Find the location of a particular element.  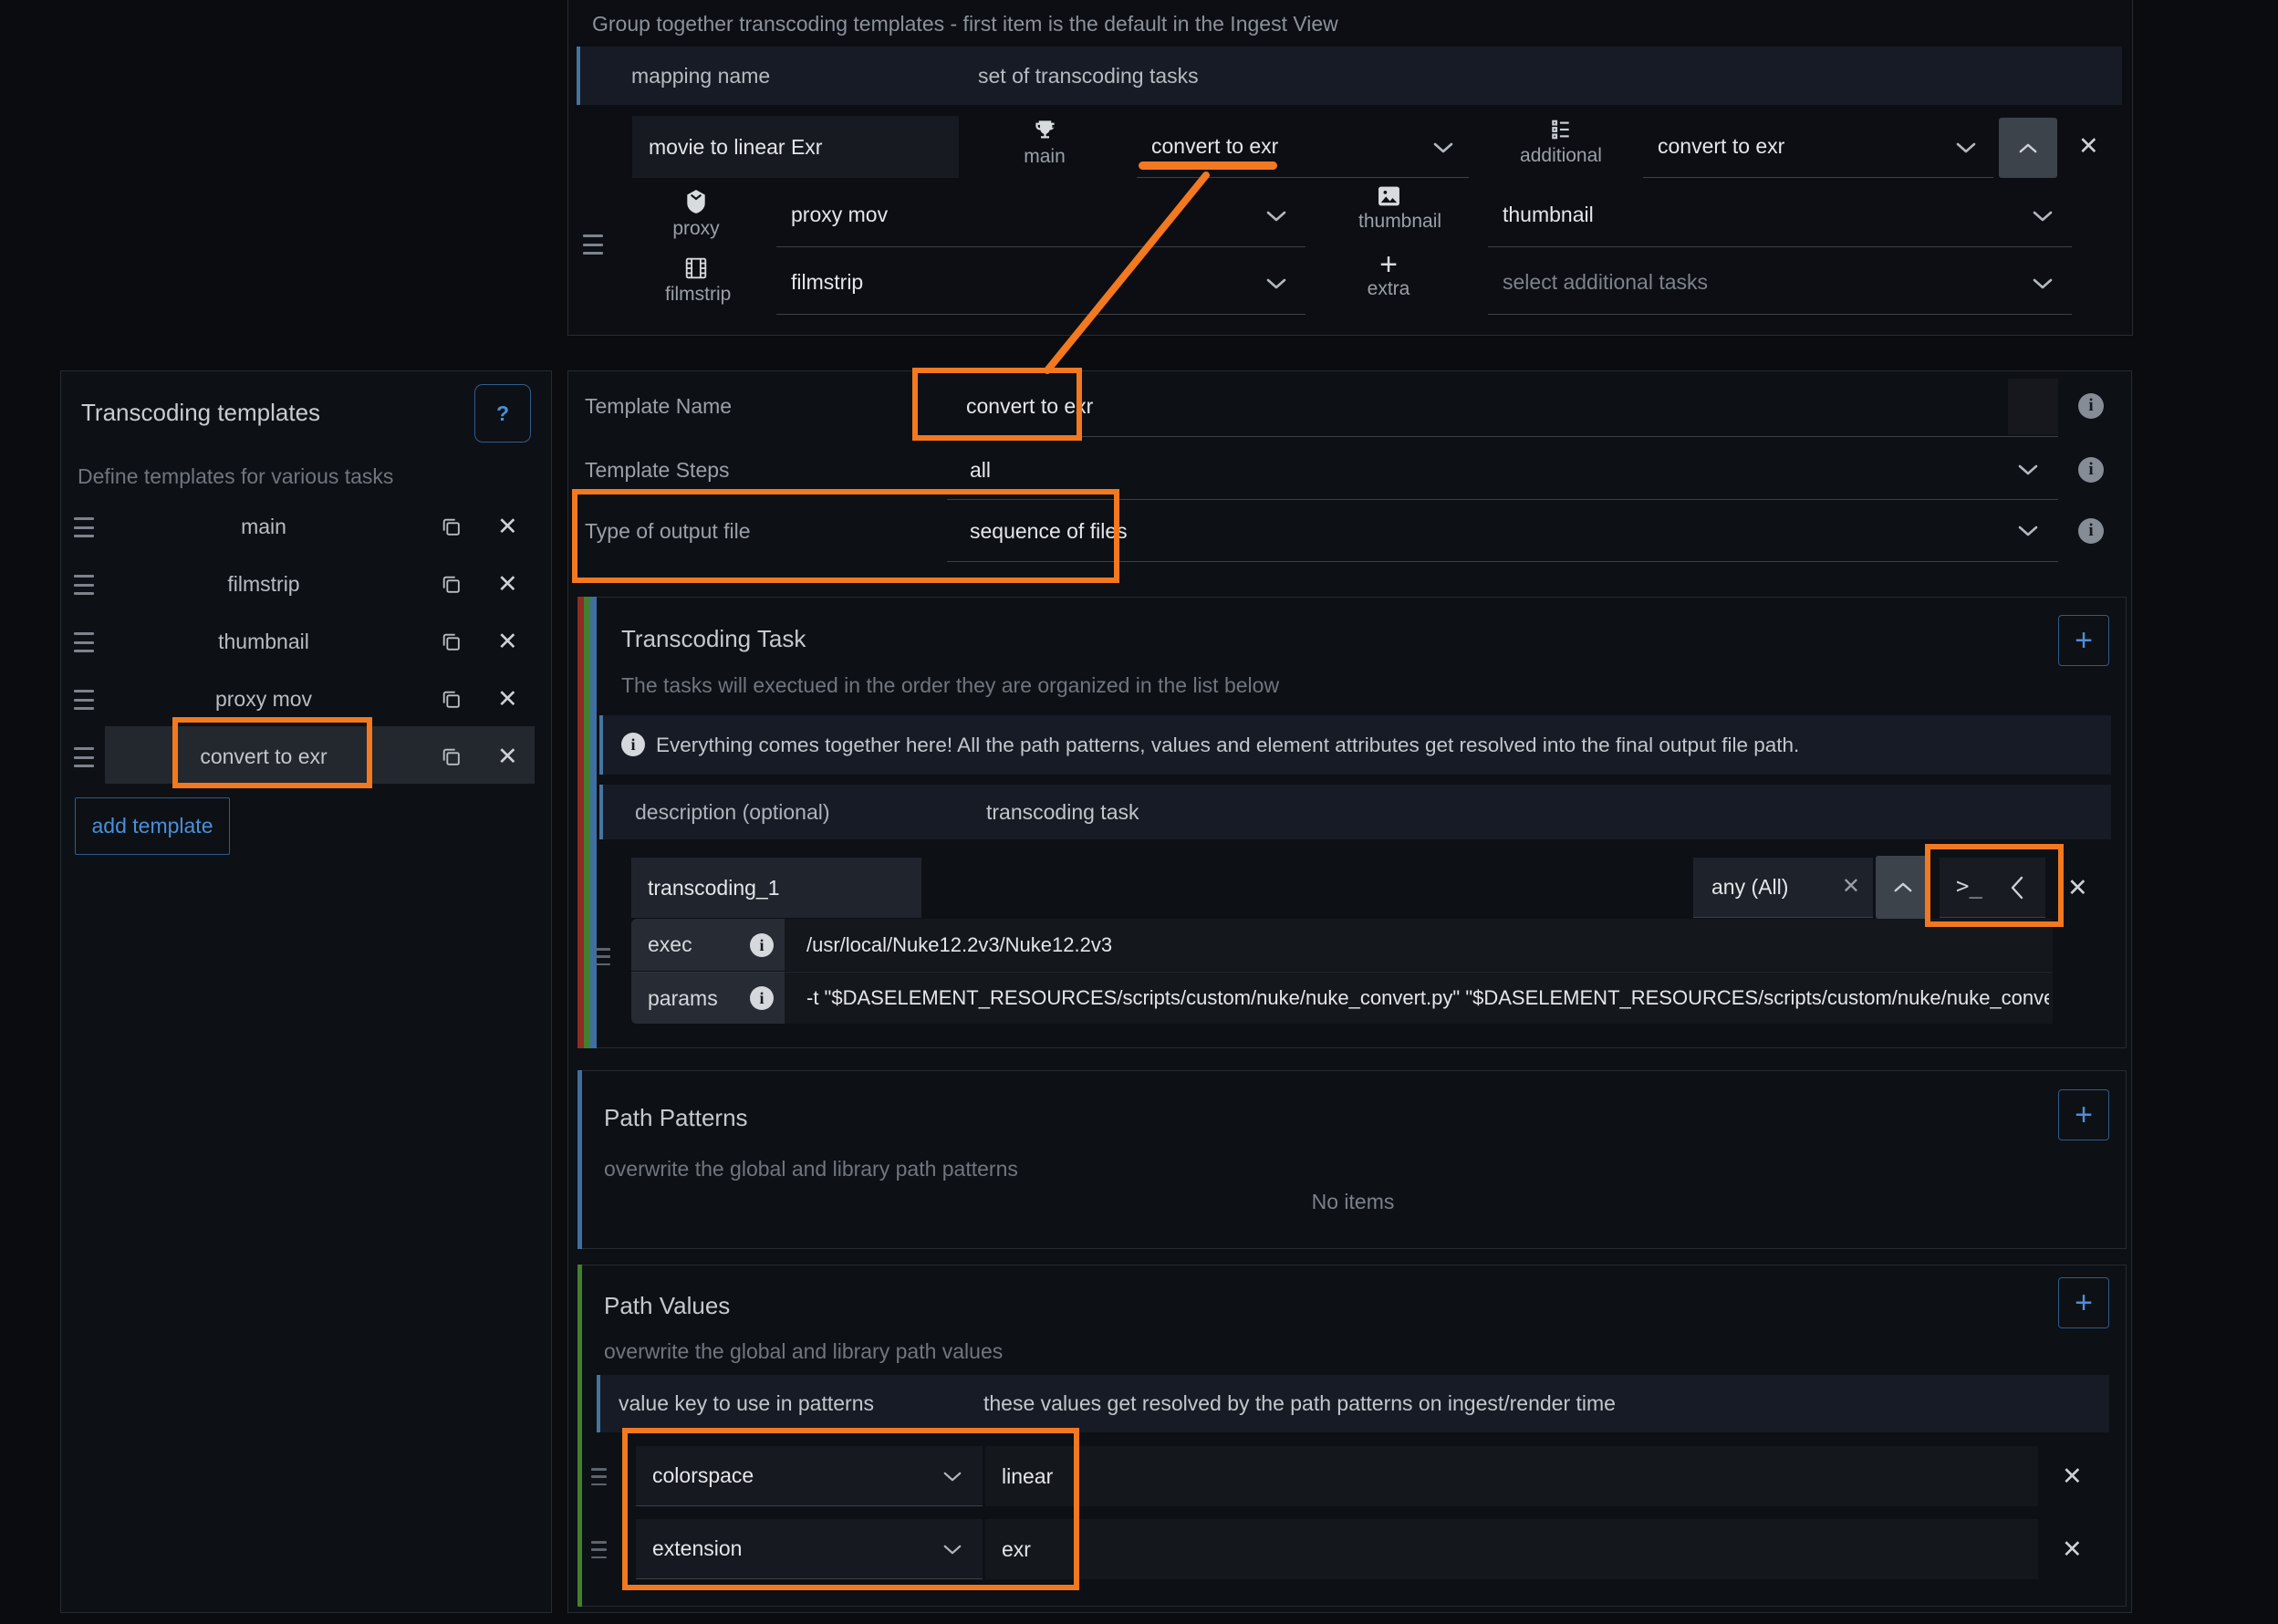

remove-mapping-button: ✕ is located at coordinates (2088, 146).